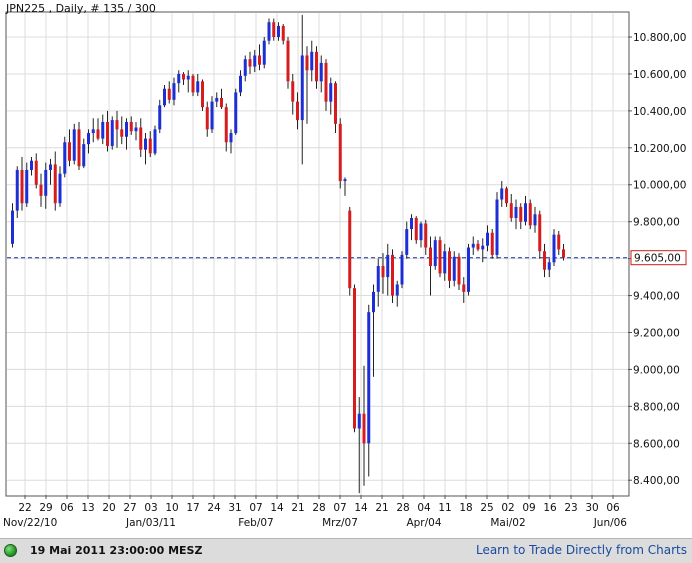 The height and width of the screenshot is (563, 692). What do you see at coordinates (465, 508) in the screenshot?
I see `x-tick-label: 18` at bounding box center [465, 508].